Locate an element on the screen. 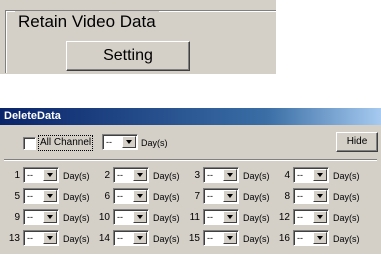 The width and height of the screenshot is (381, 255). channel-number: 14 is located at coordinates (104, 238).